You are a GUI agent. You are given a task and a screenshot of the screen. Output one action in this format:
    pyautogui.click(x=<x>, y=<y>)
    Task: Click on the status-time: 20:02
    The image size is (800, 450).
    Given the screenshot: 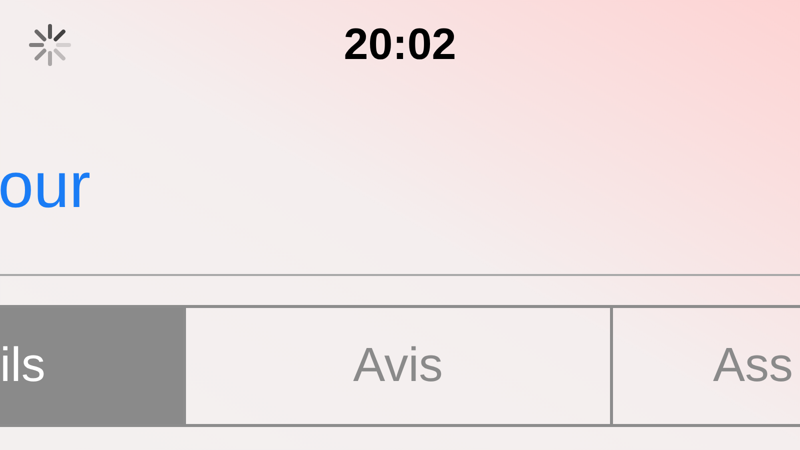 What is the action you would take?
    pyautogui.click(x=400, y=45)
    